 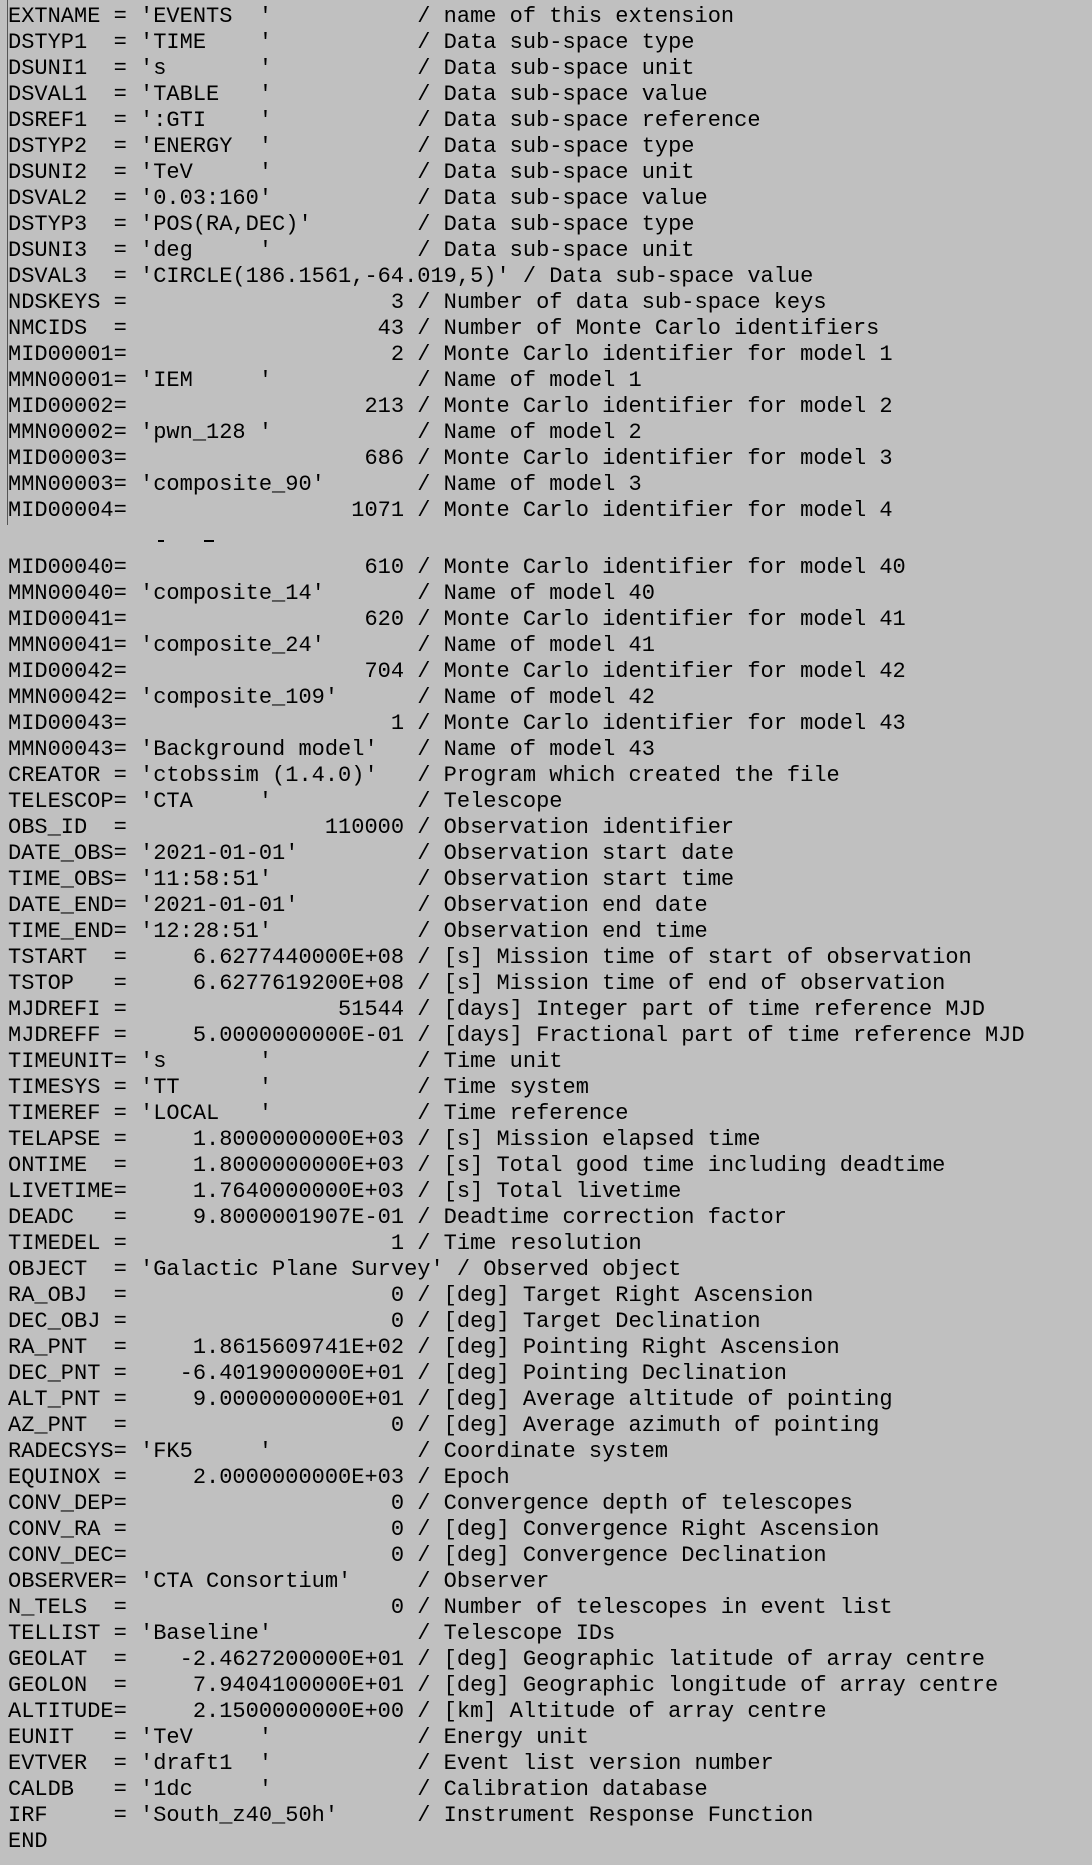 I want to click on header-card-line: CALDB = '1dc ' / Calibration database, so click(x=358, y=1789).